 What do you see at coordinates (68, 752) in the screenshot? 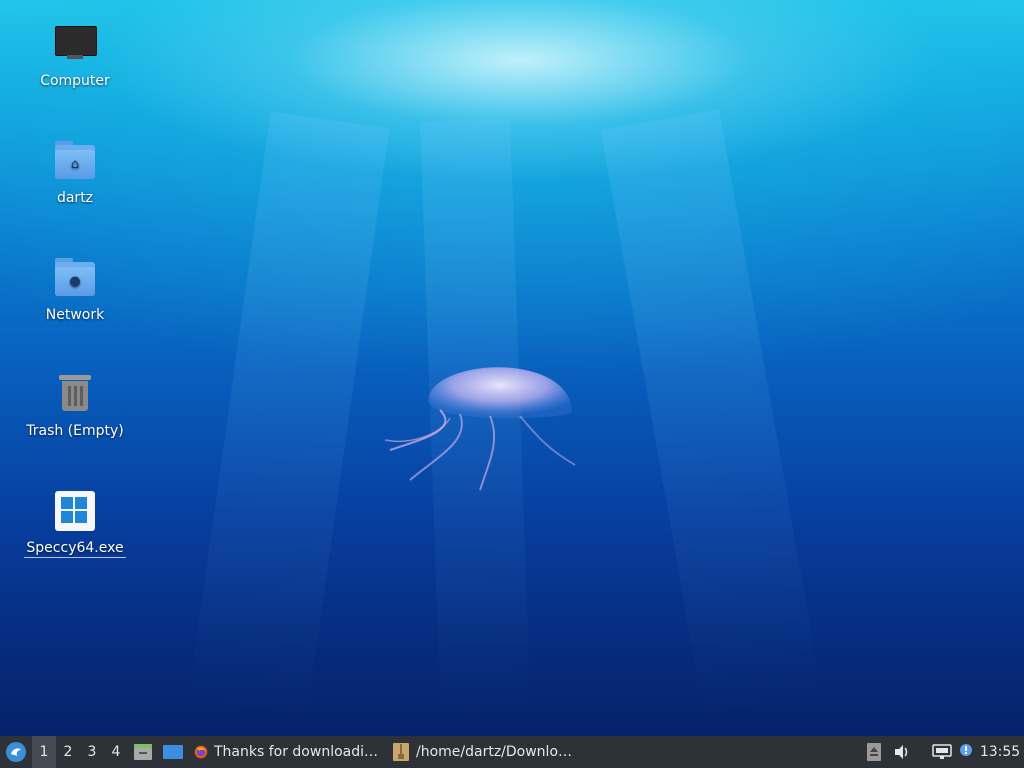
I see `workspace-2-button: 2` at bounding box center [68, 752].